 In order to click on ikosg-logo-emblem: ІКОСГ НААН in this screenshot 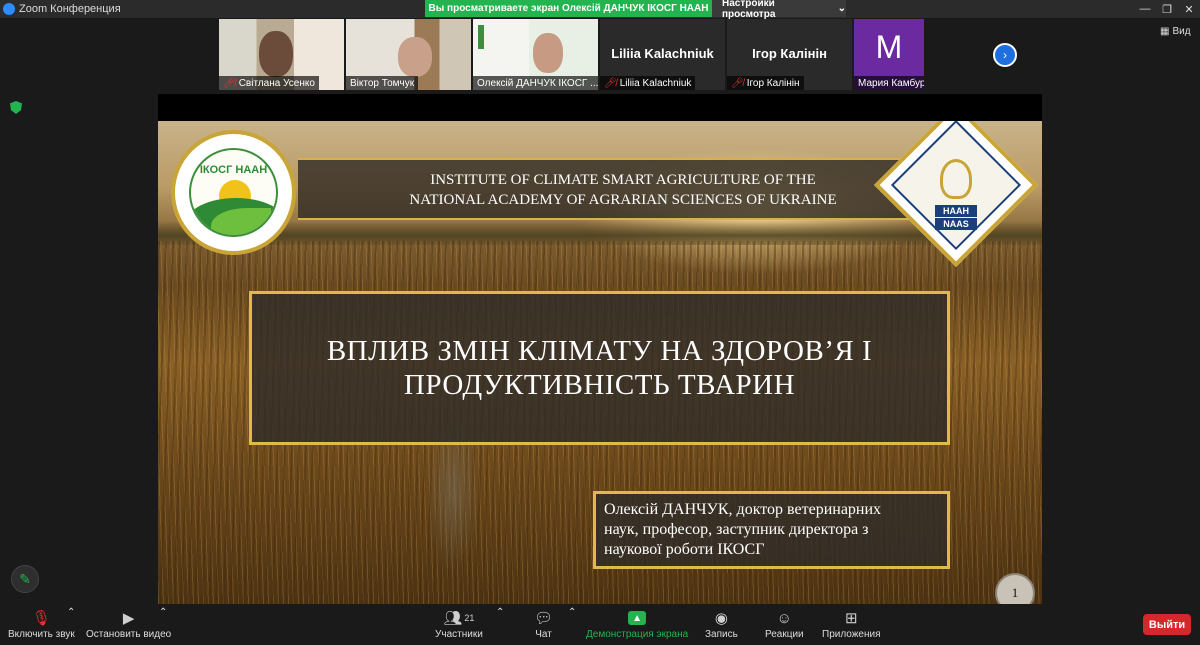, I will do `click(233, 192)`.